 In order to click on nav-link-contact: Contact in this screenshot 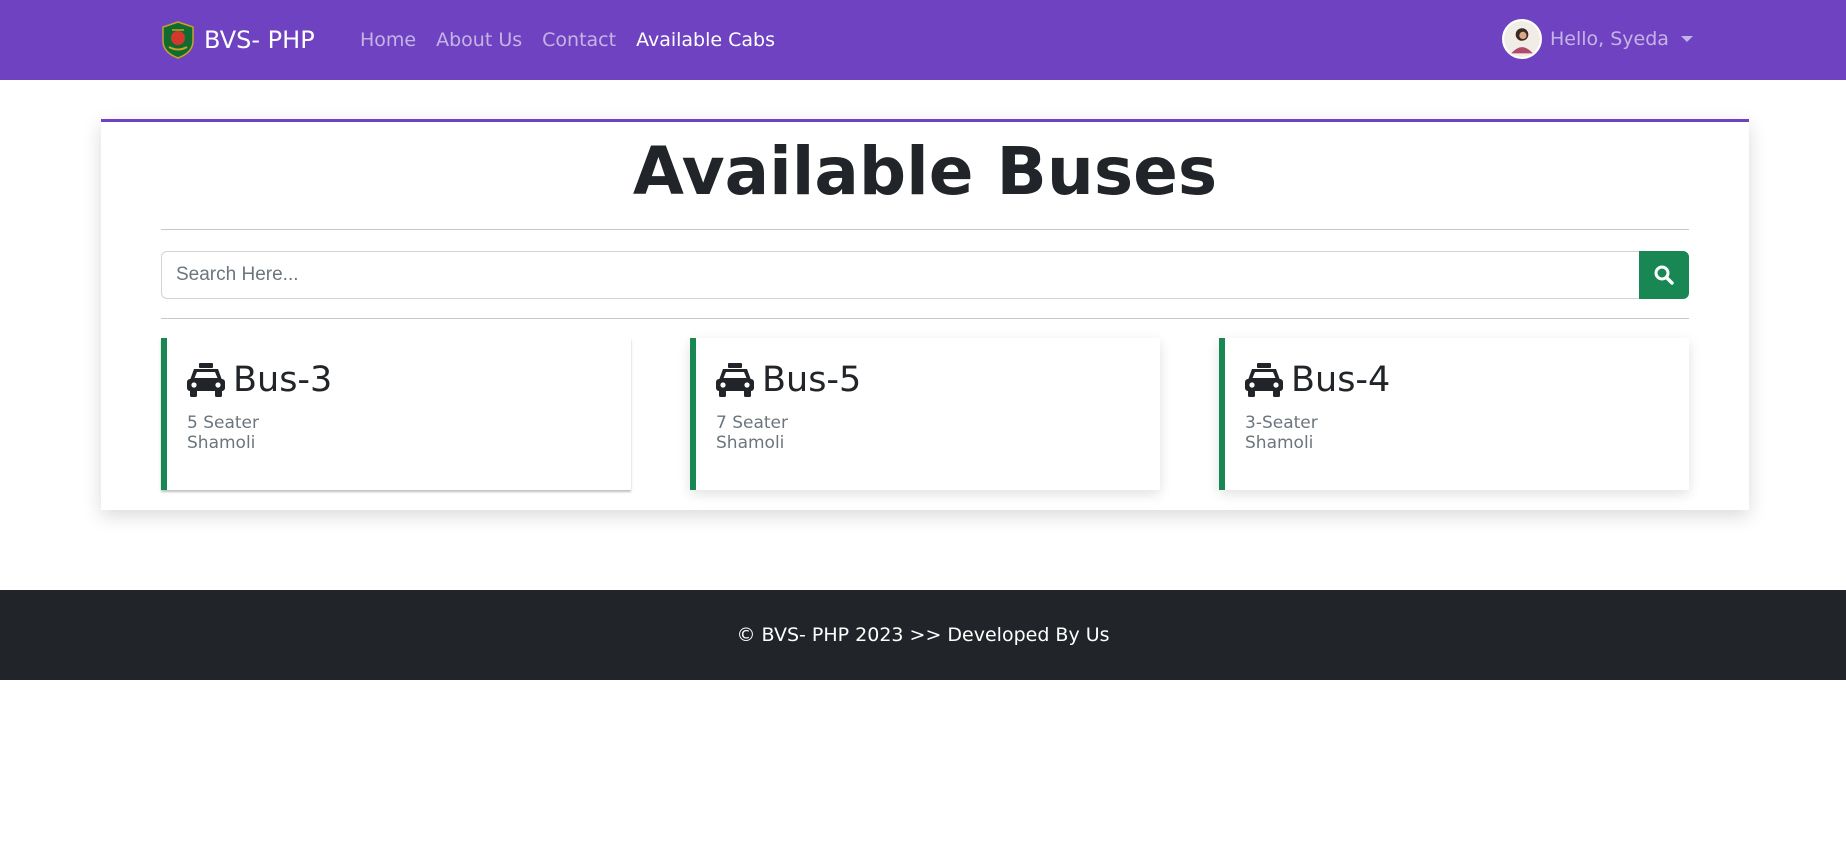, I will do `click(579, 40)`.